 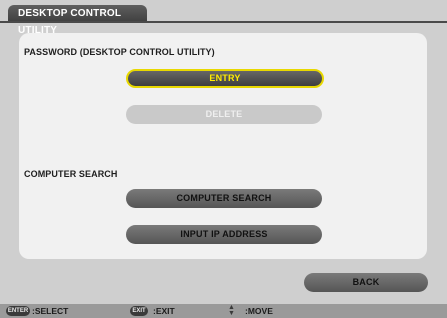 What do you see at coordinates (223, 22) in the screenshot?
I see `title-divider` at bounding box center [223, 22].